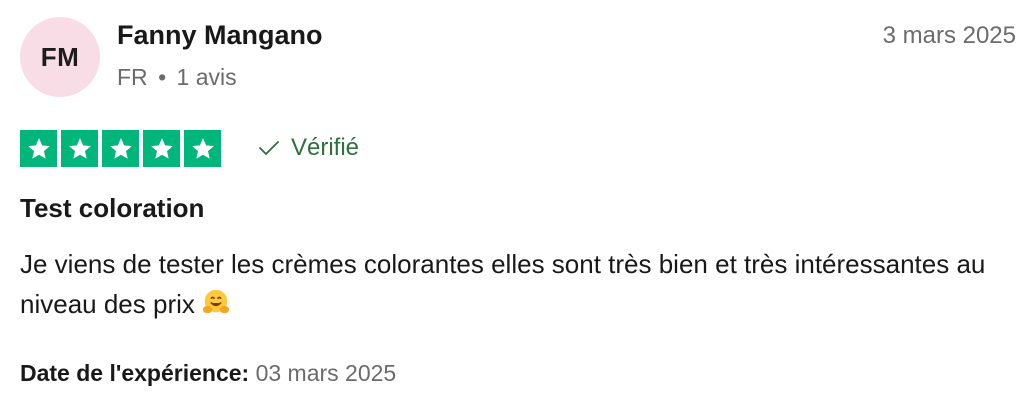 This screenshot has height=407, width=1030. I want to click on review-title: Test coloration, so click(112, 208).